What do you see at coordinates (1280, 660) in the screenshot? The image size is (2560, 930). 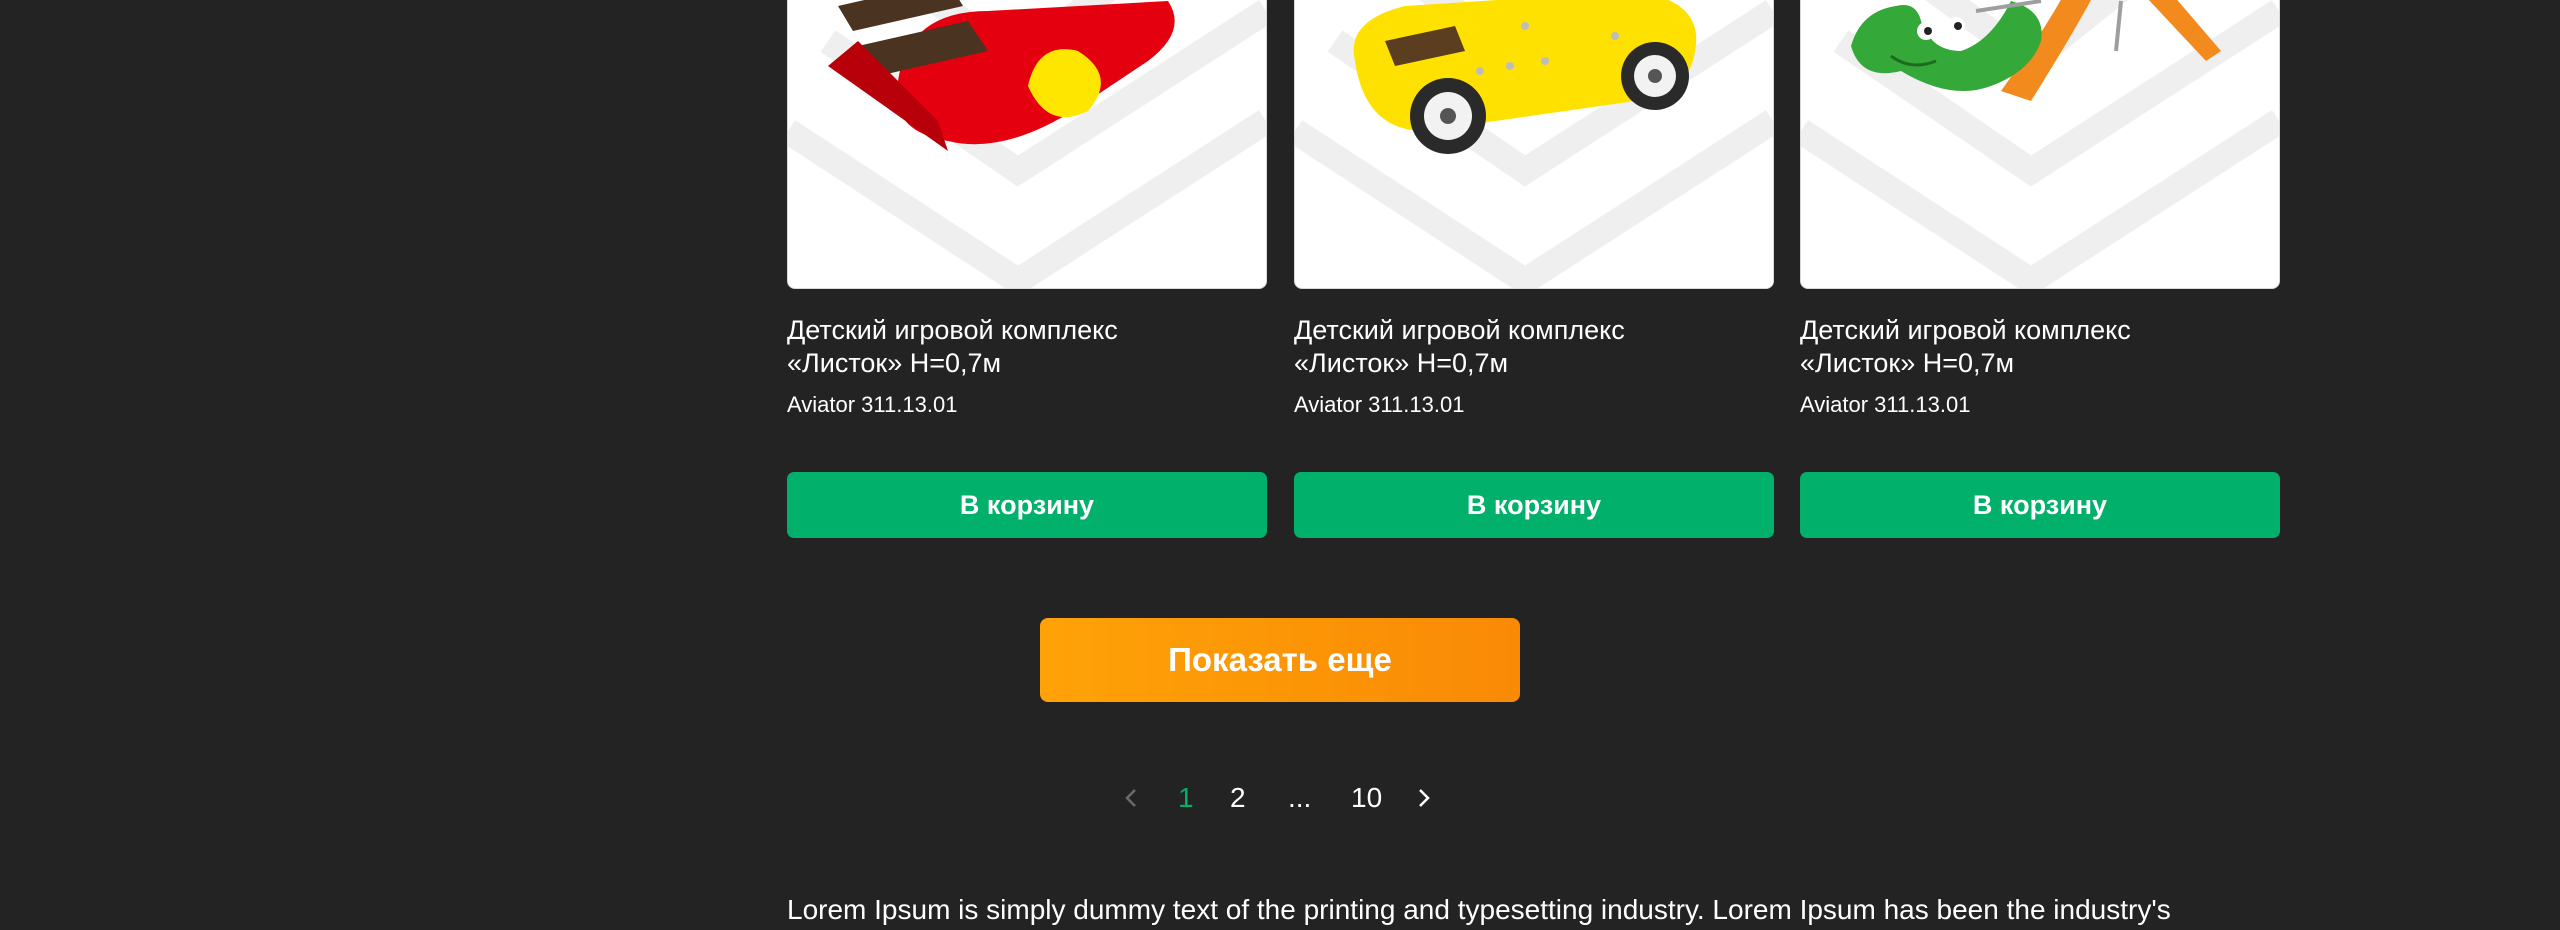 I see `show-more-button: Показать еще` at bounding box center [1280, 660].